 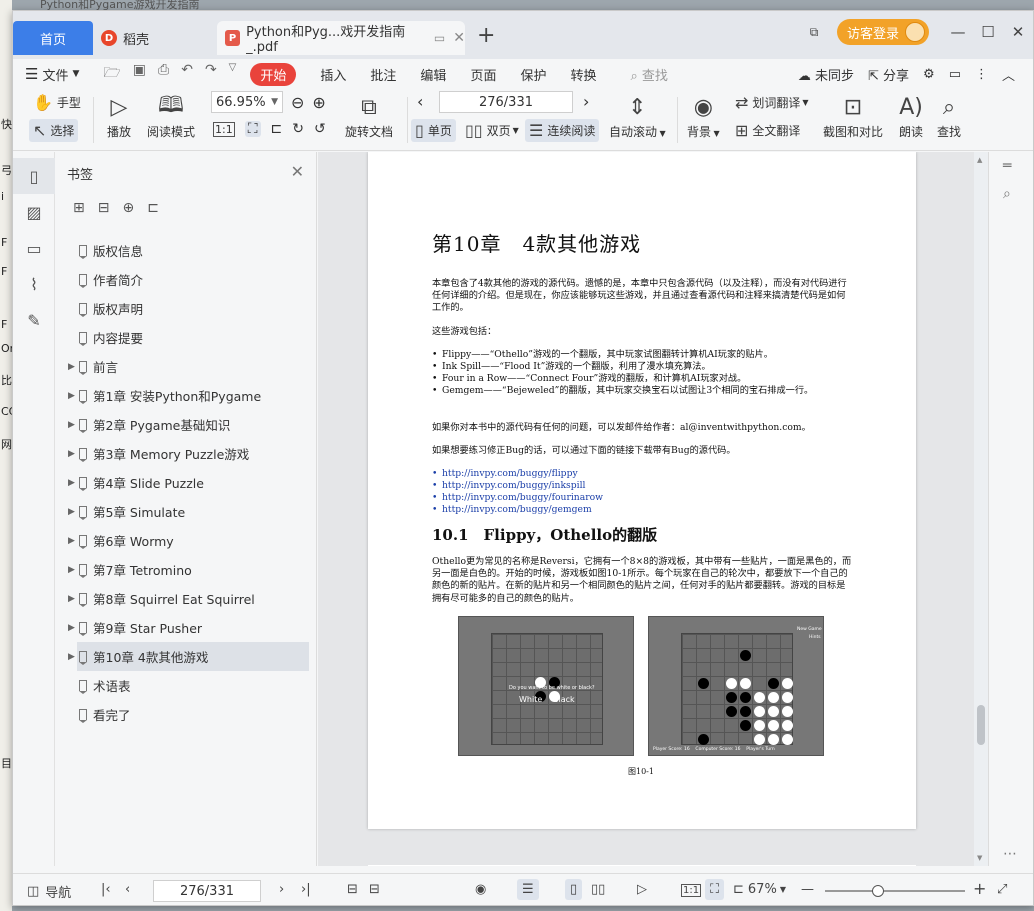 I want to click on full-translate-button: ⊞ 全文翻译, so click(x=767, y=130).